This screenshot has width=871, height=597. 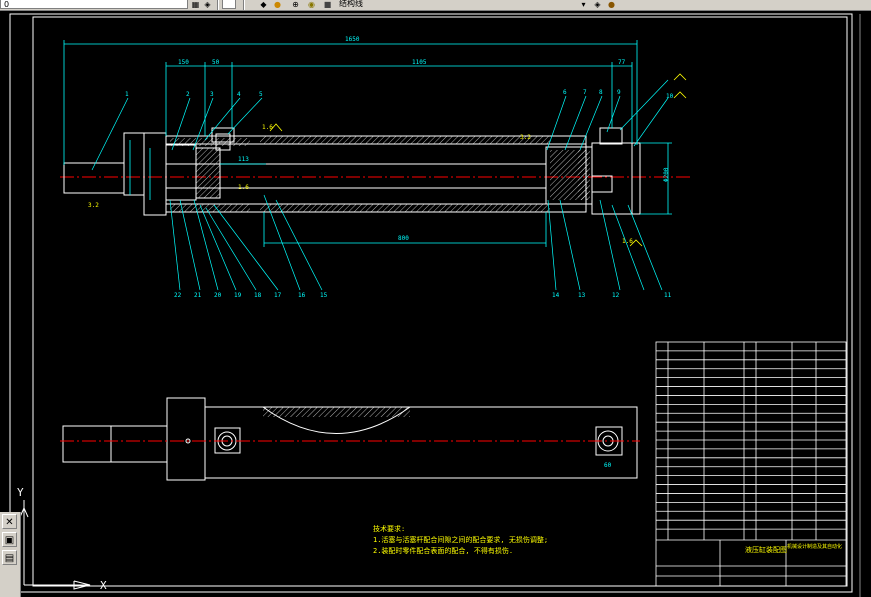 What do you see at coordinates (611, 4) in the screenshot?
I see `render-icon: ●` at bounding box center [611, 4].